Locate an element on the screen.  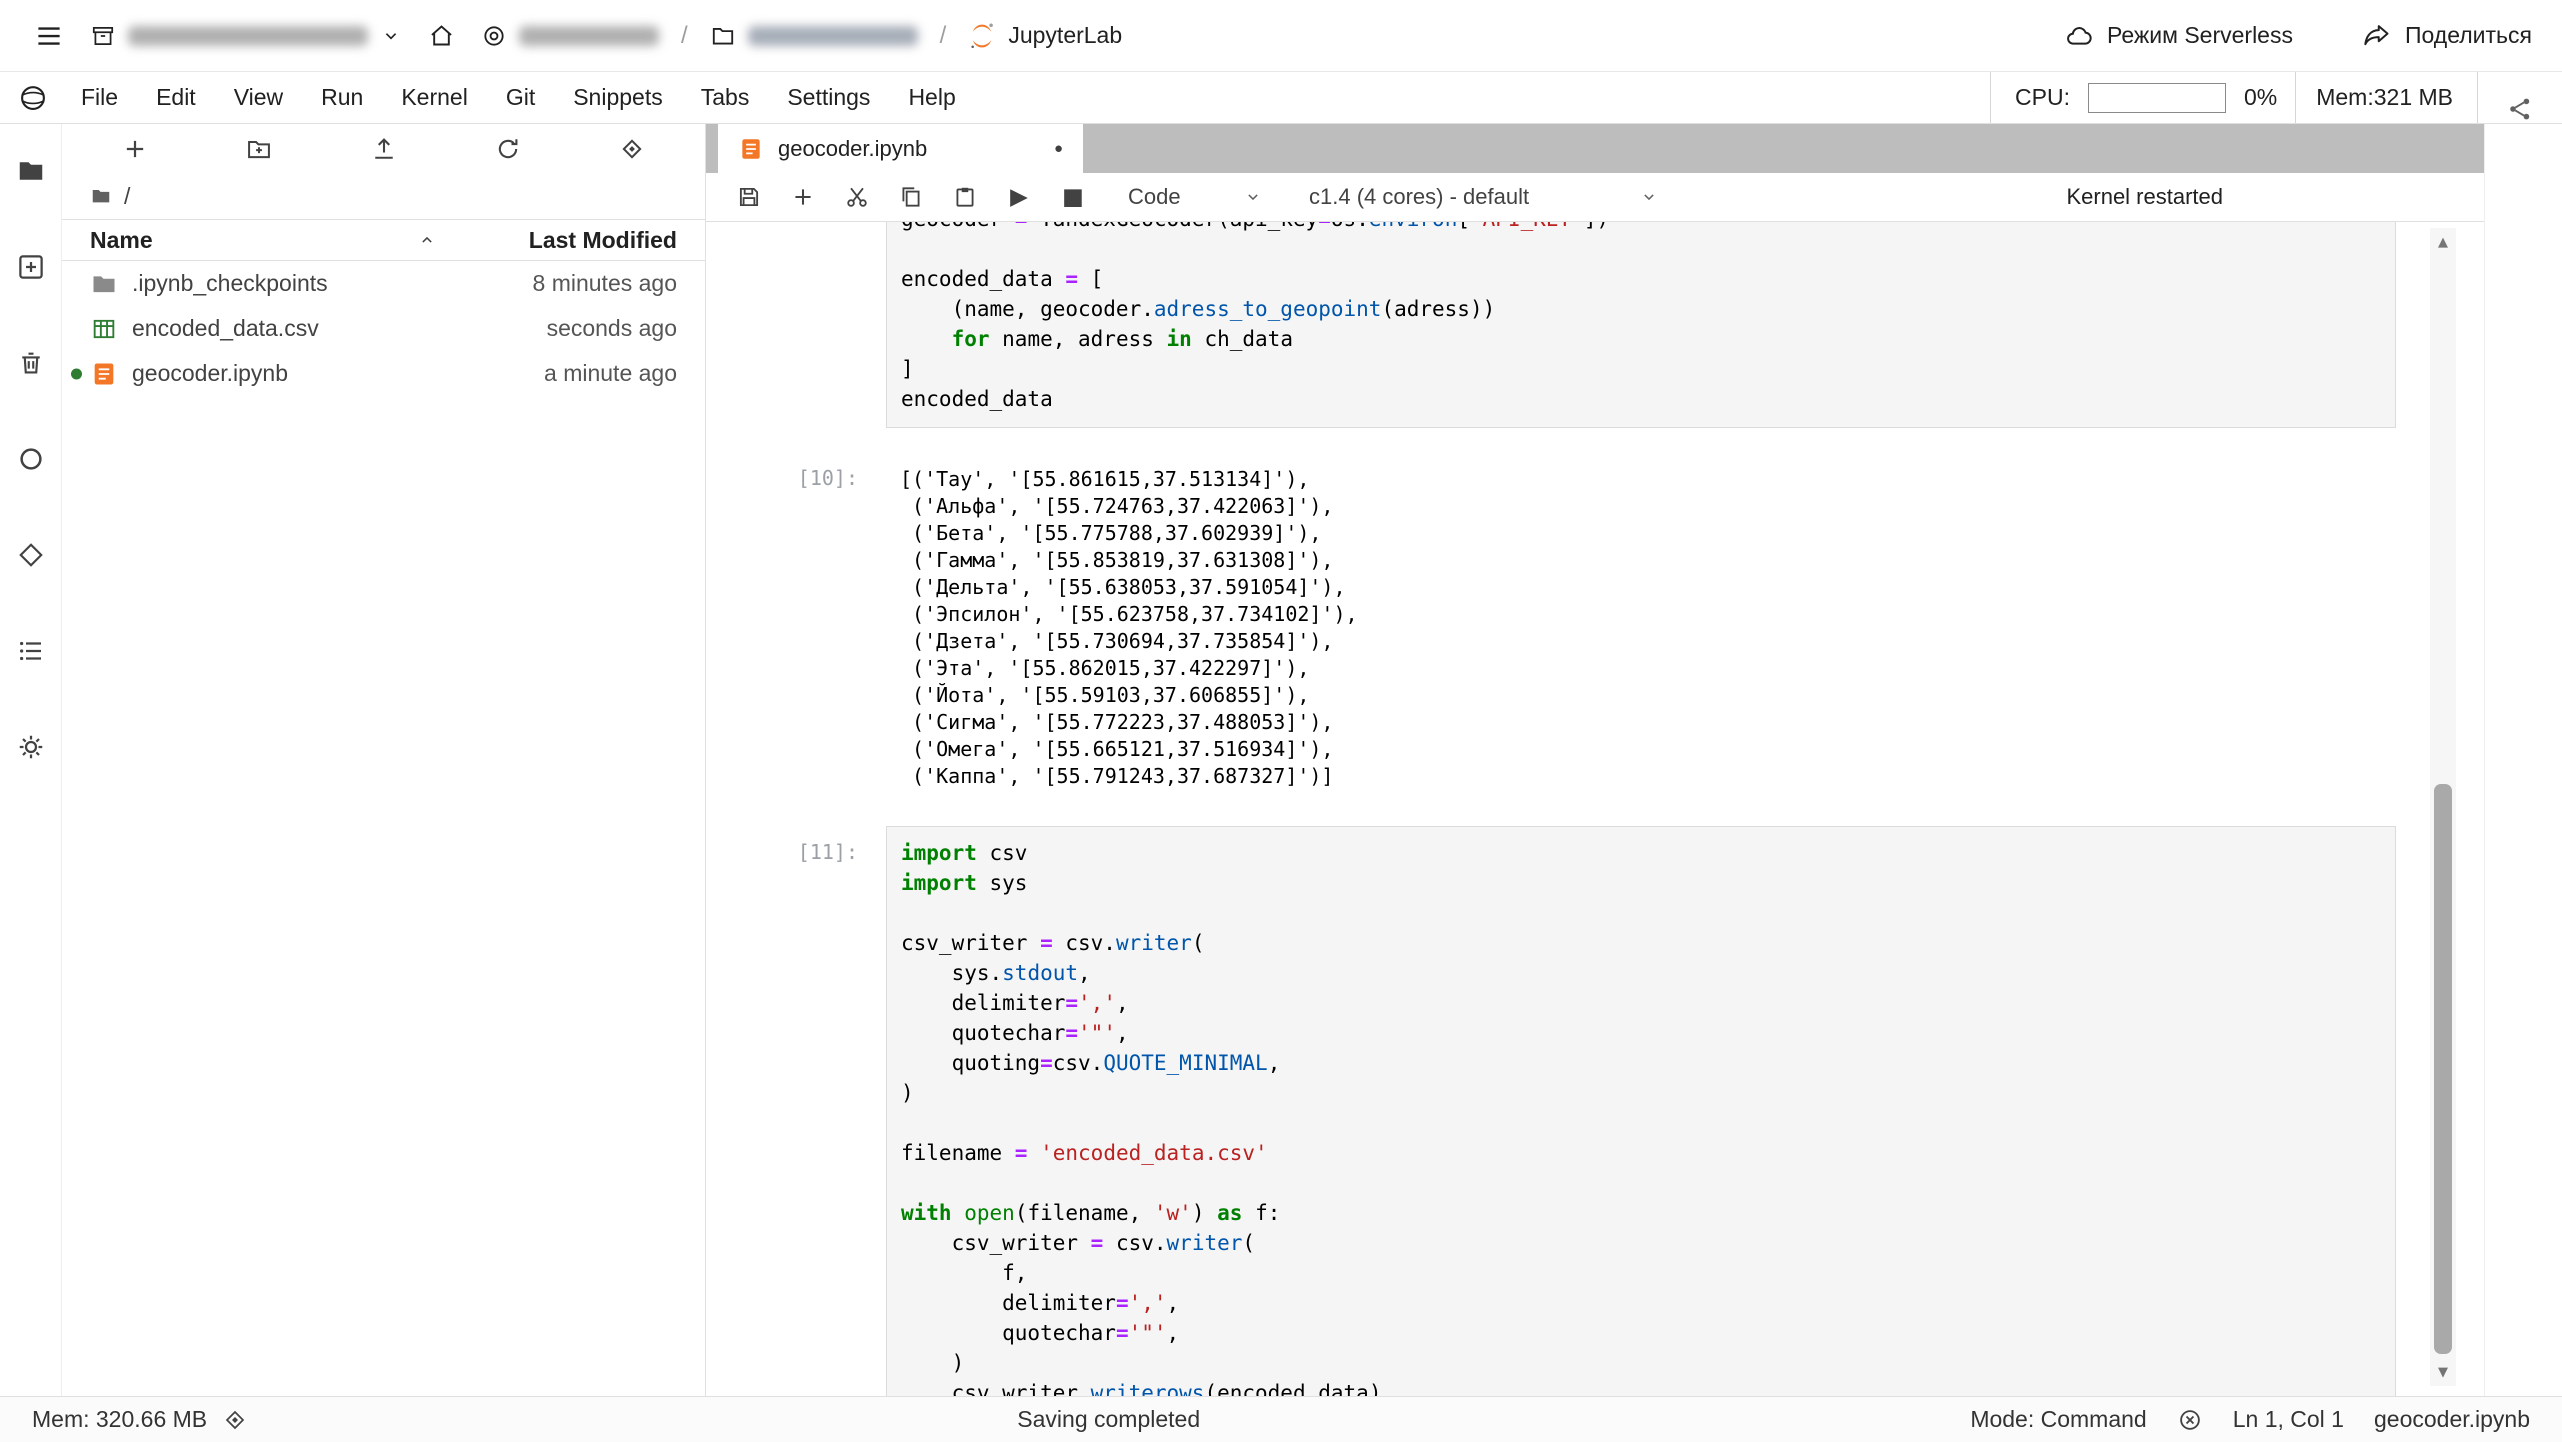
status-right: Mode: Command Ln 1, Col 1 geocoder.ipynb is located at coordinates (2250, 1419).